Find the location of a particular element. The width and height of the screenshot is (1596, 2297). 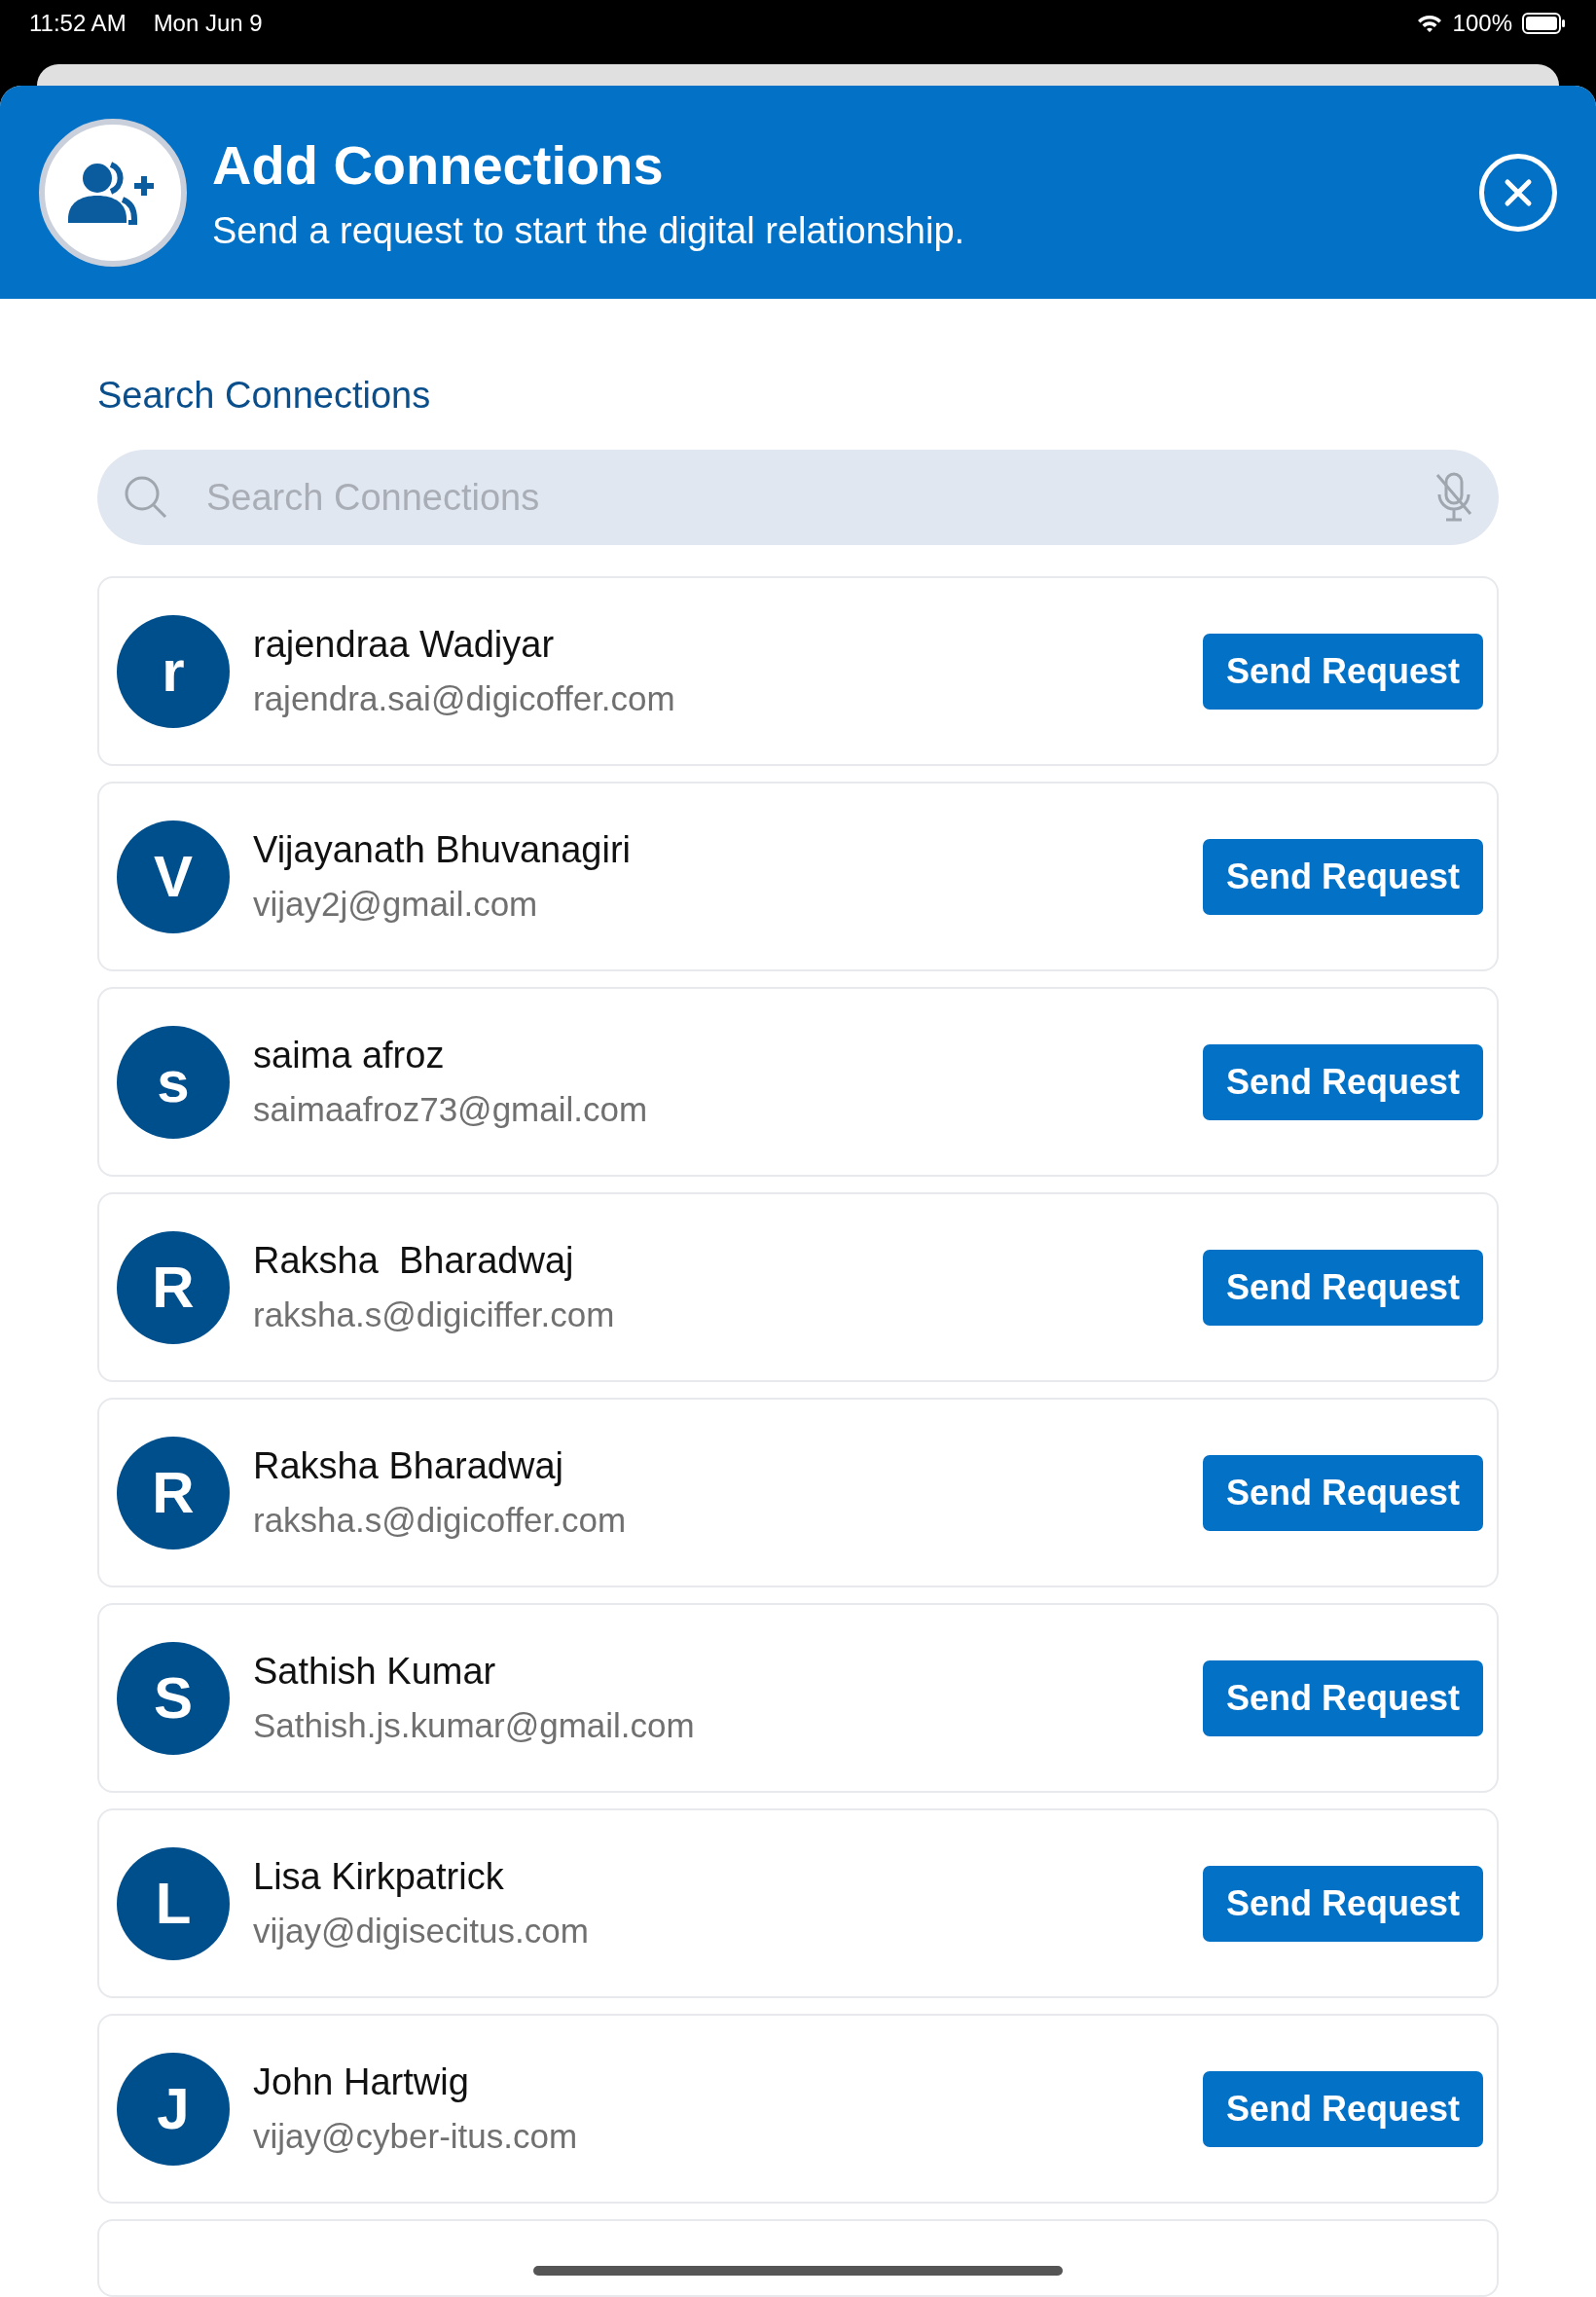

avatar: S is located at coordinates (173, 1698).